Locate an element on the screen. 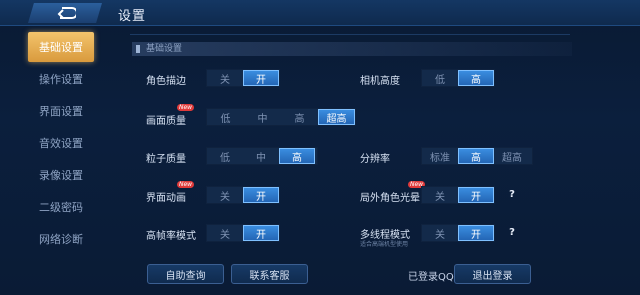 The height and width of the screenshot is (295, 640). multithread-toggle: 关 开 is located at coordinates (458, 233).